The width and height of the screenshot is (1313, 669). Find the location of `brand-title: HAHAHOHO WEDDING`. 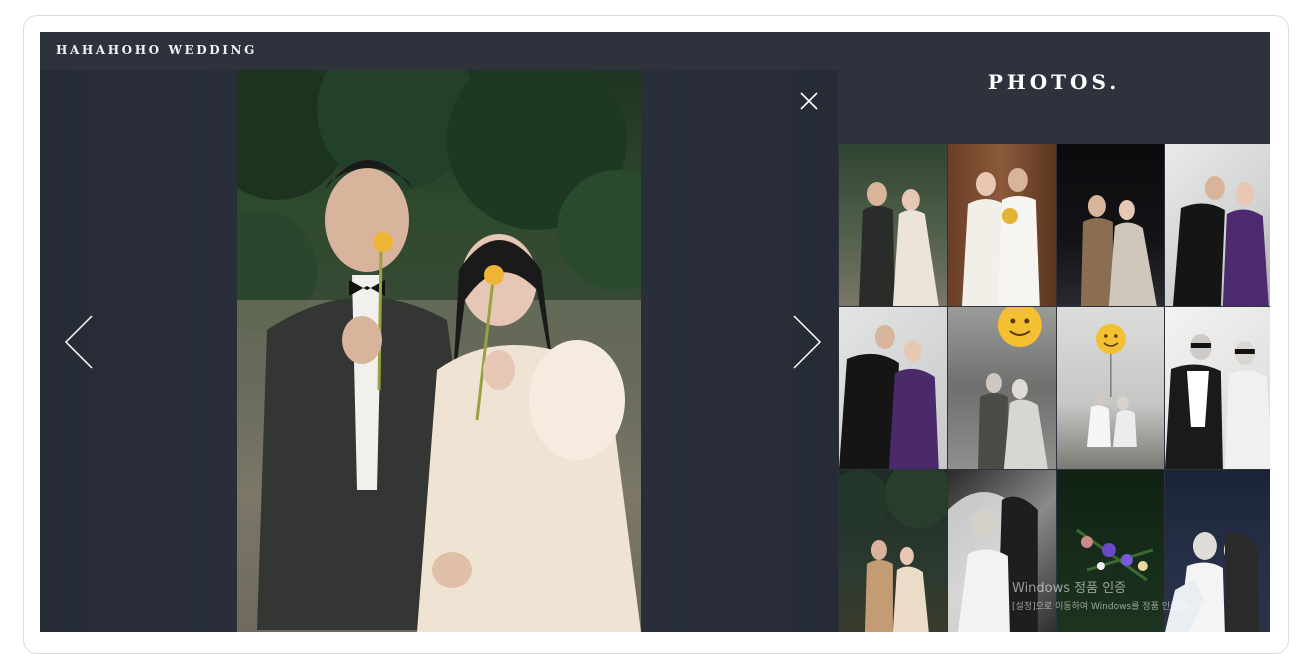

brand-title: HAHAHOHO WEDDING is located at coordinates (156, 50).